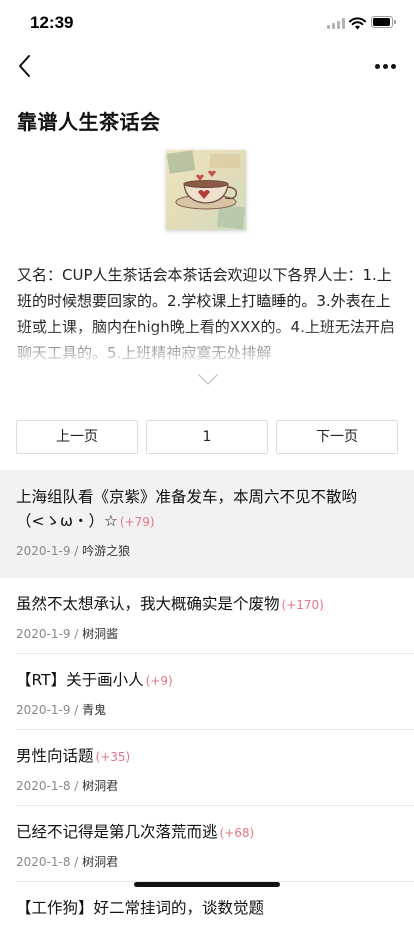 This screenshot has width=414, height=936. I want to click on topic-title: 虽然不太想承认，我大概确实是个废物, so click(148, 604).